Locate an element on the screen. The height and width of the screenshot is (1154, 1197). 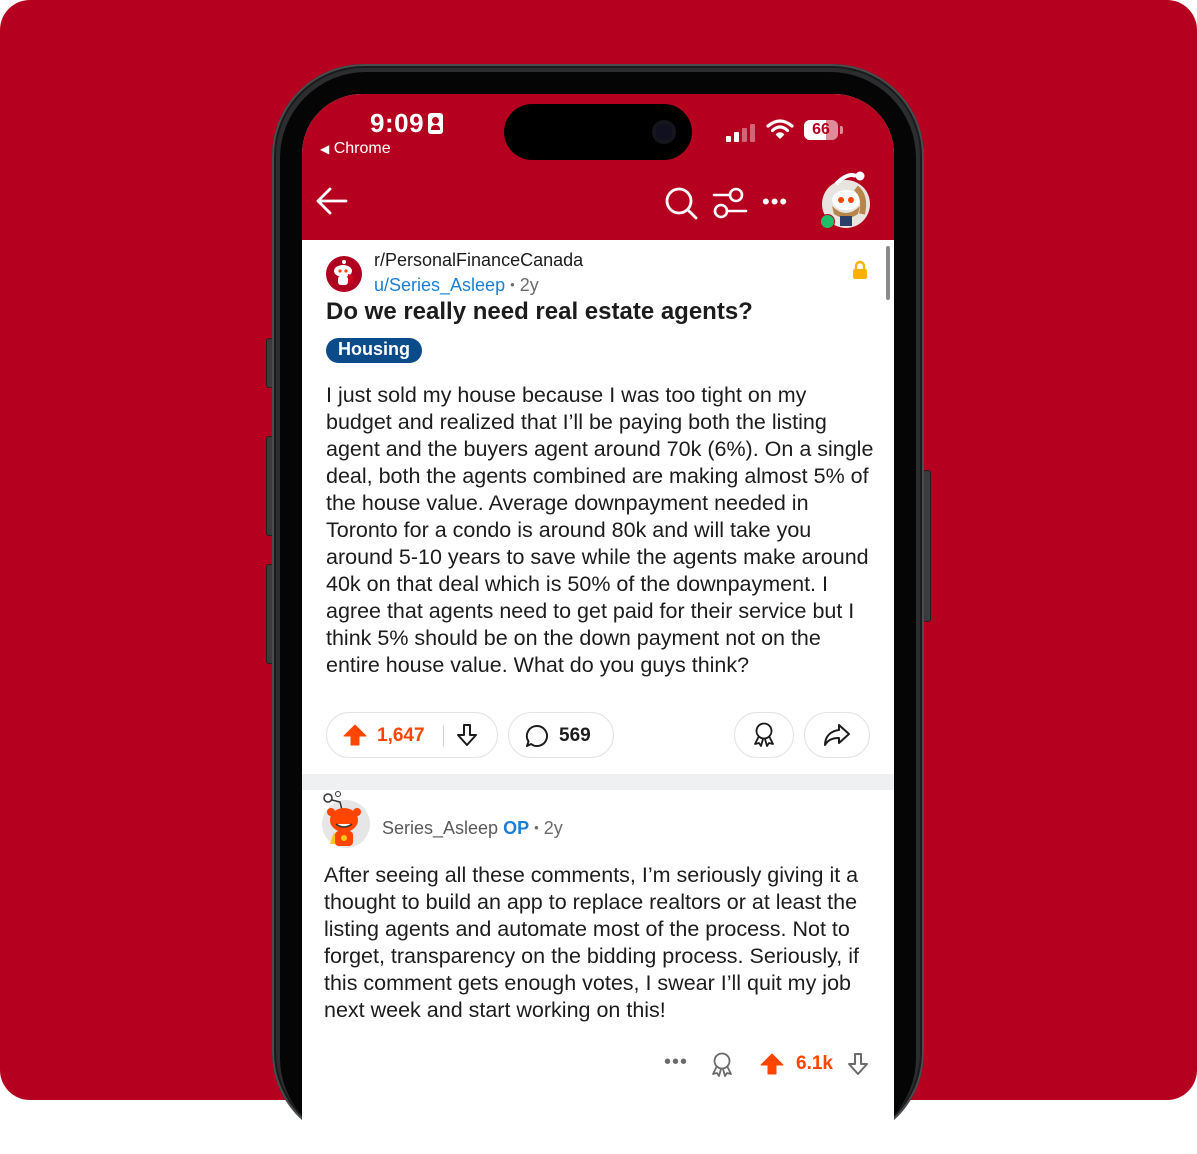
arrow-left-icon is located at coordinates (332, 201).